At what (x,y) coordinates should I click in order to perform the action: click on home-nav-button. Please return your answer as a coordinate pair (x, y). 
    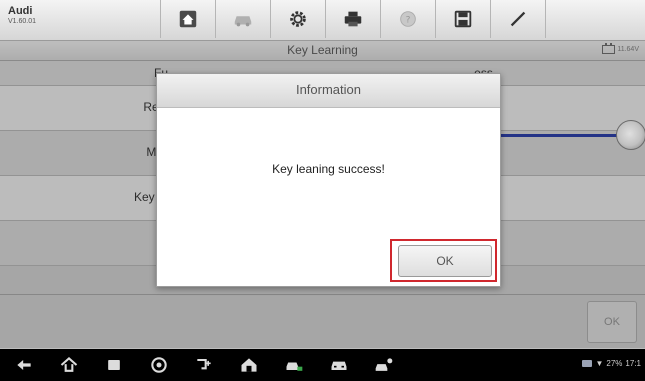
    Looking at the image, I should click on (69, 365).